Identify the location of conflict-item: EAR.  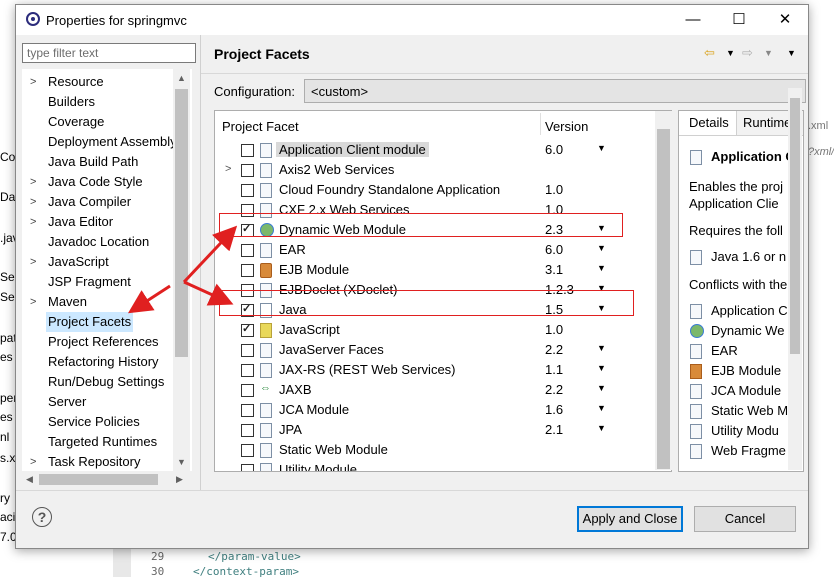
(724, 350).